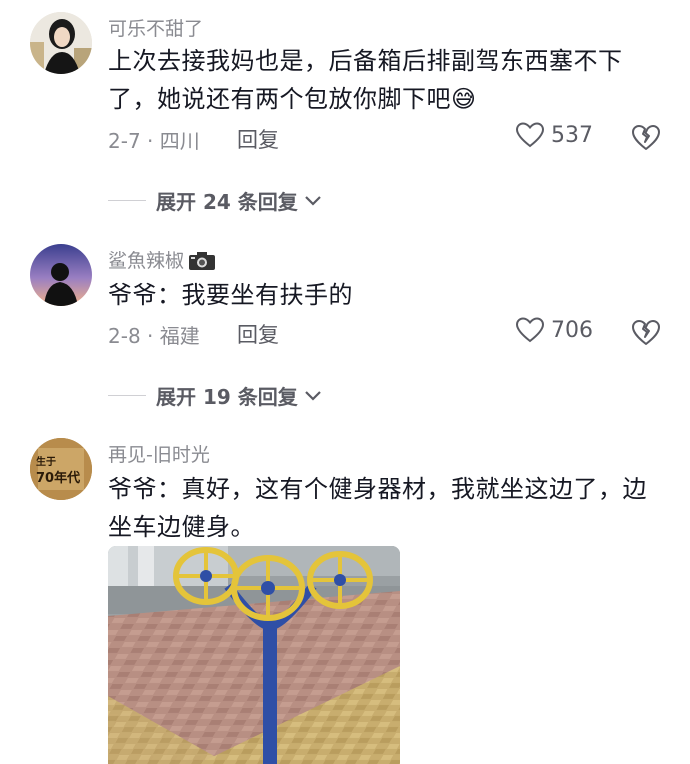 The image size is (690, 764). I want to click on avatar-badge-main-text: 70年代, so click(58, 478).